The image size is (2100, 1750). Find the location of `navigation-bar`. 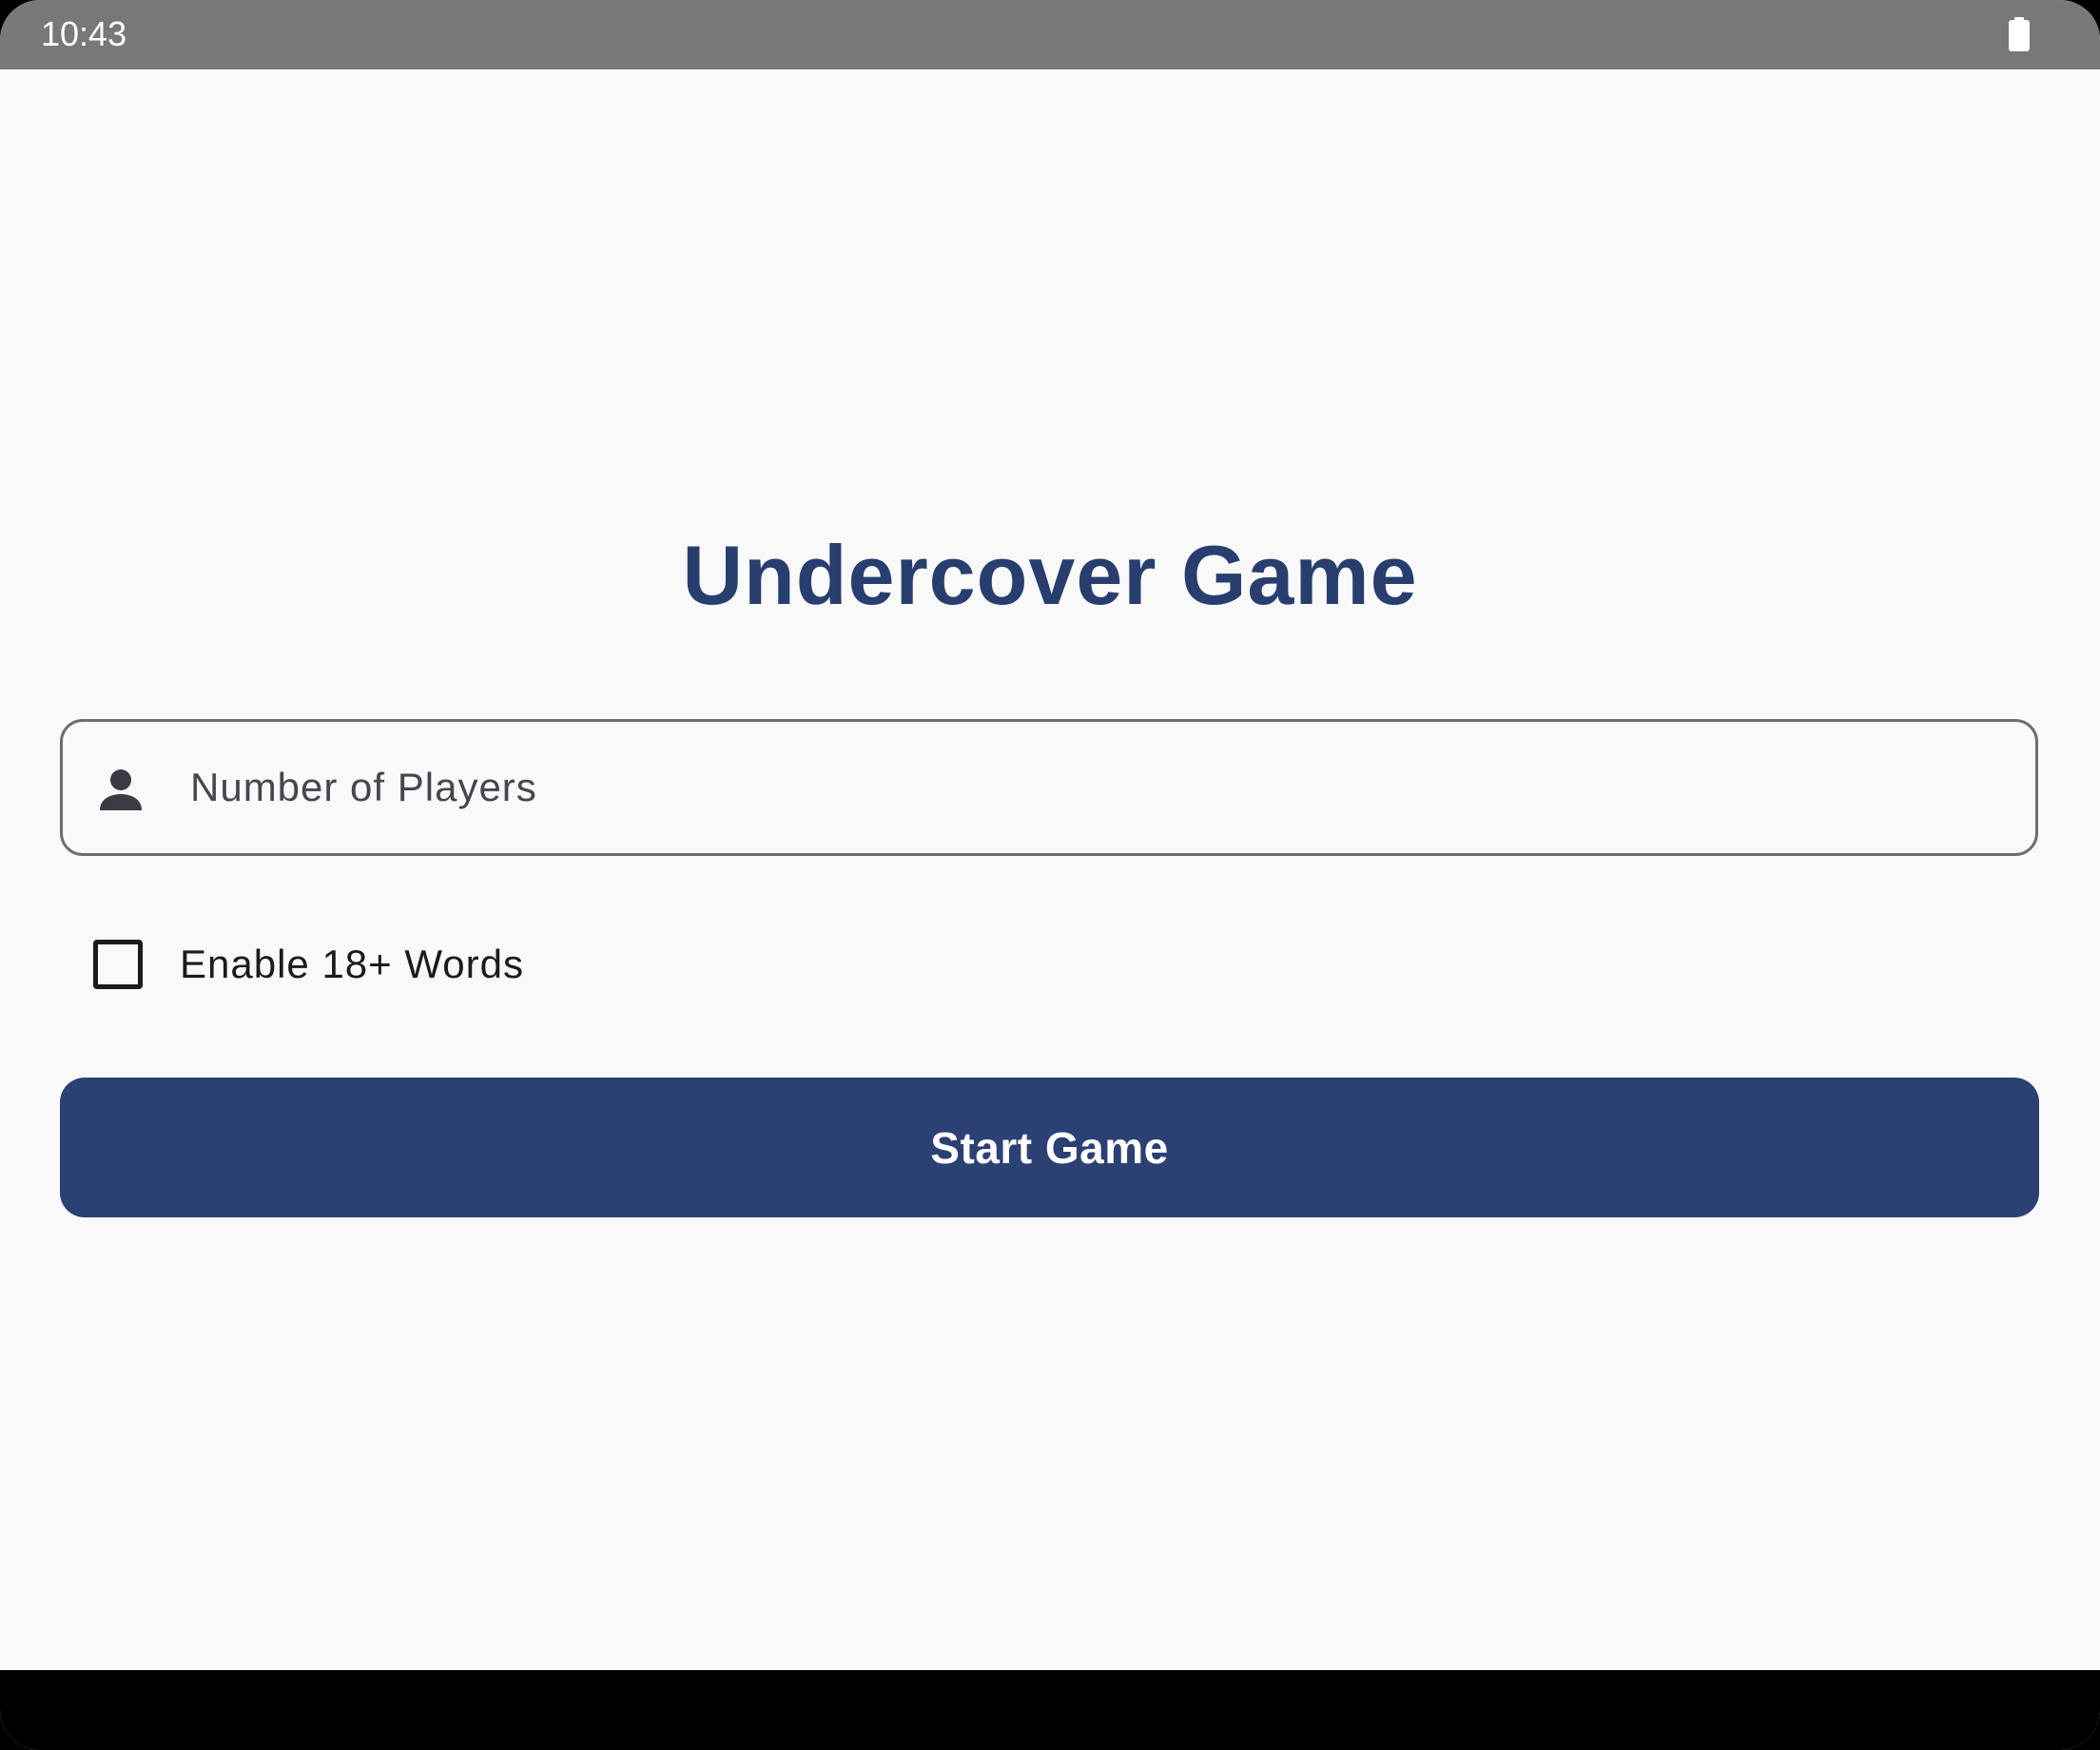

navigation-bar is located at coordinates (1050, 1710).